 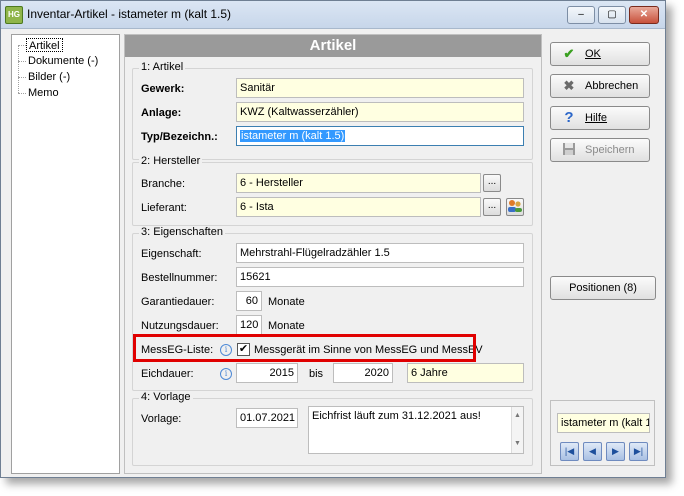 What do you see at coordinates (161, 419) in the screenshot?
I see `vorlage-label: Vorlage:` at bounding box center [161, 419].